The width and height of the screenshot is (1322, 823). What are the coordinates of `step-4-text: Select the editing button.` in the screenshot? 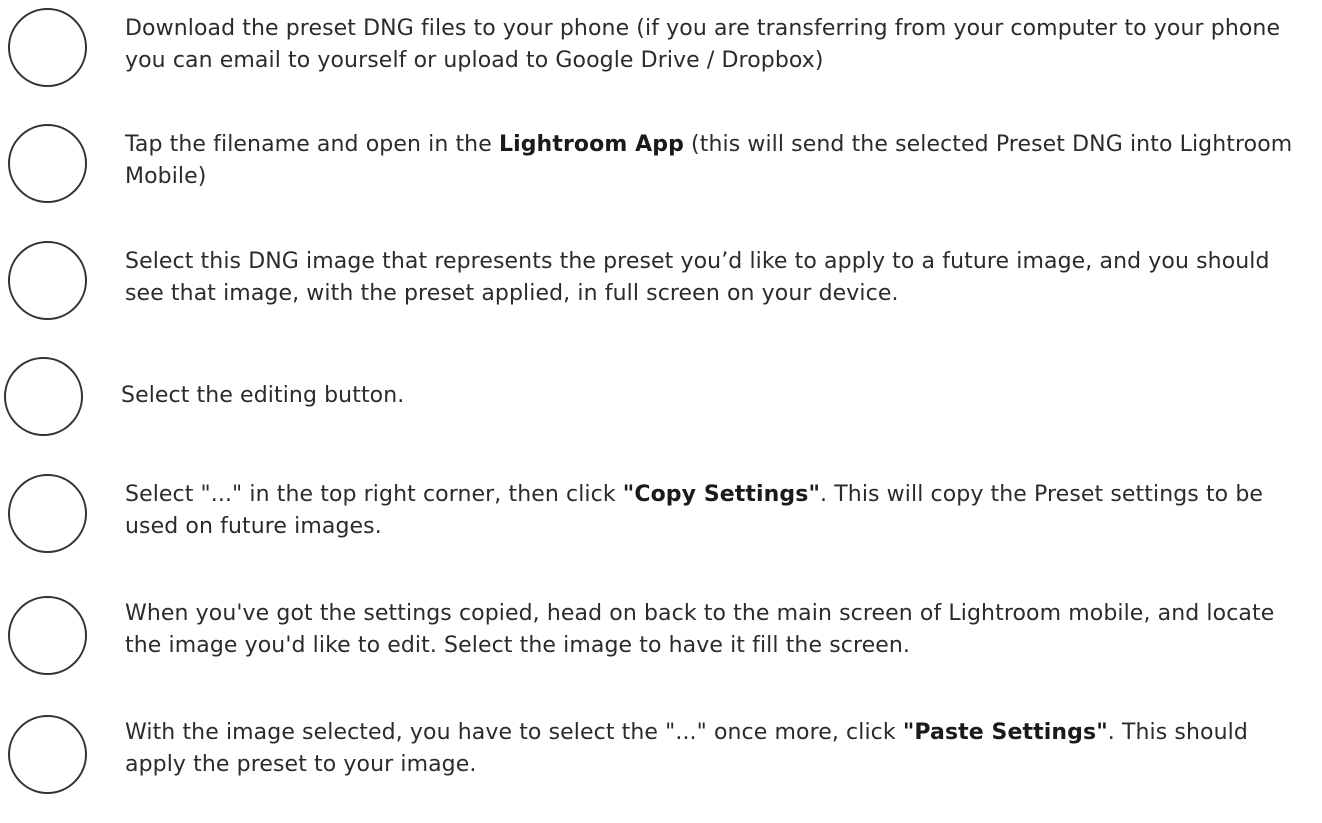 It's located at (716, 396).